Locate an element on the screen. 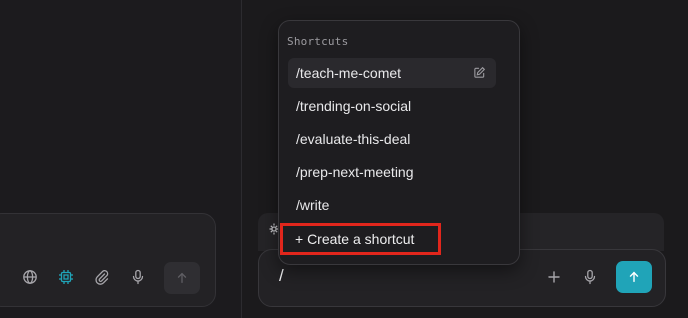 Image resolution: width=688 pixels, height=318 pixels. shortcut-item-prep-next-meeting: /prep-next-meeting is located at coordinates (392, 172).